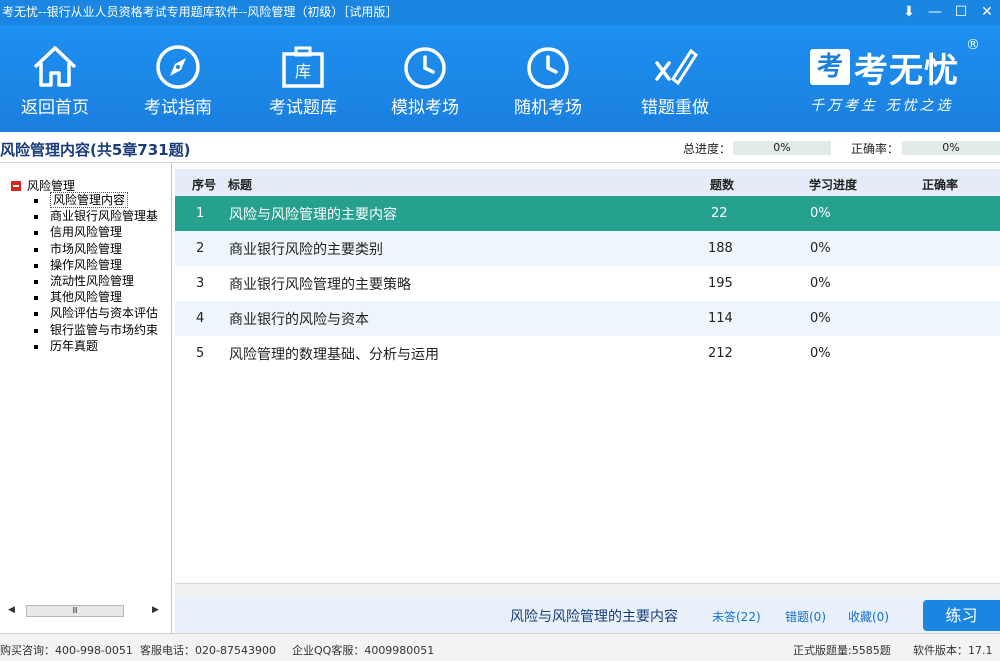 This screenshot has width=1000, height=661. Describe the element at coordinates (953, 650) in the screenshot. I see `software-version: 软件版本：17.1` at that location.